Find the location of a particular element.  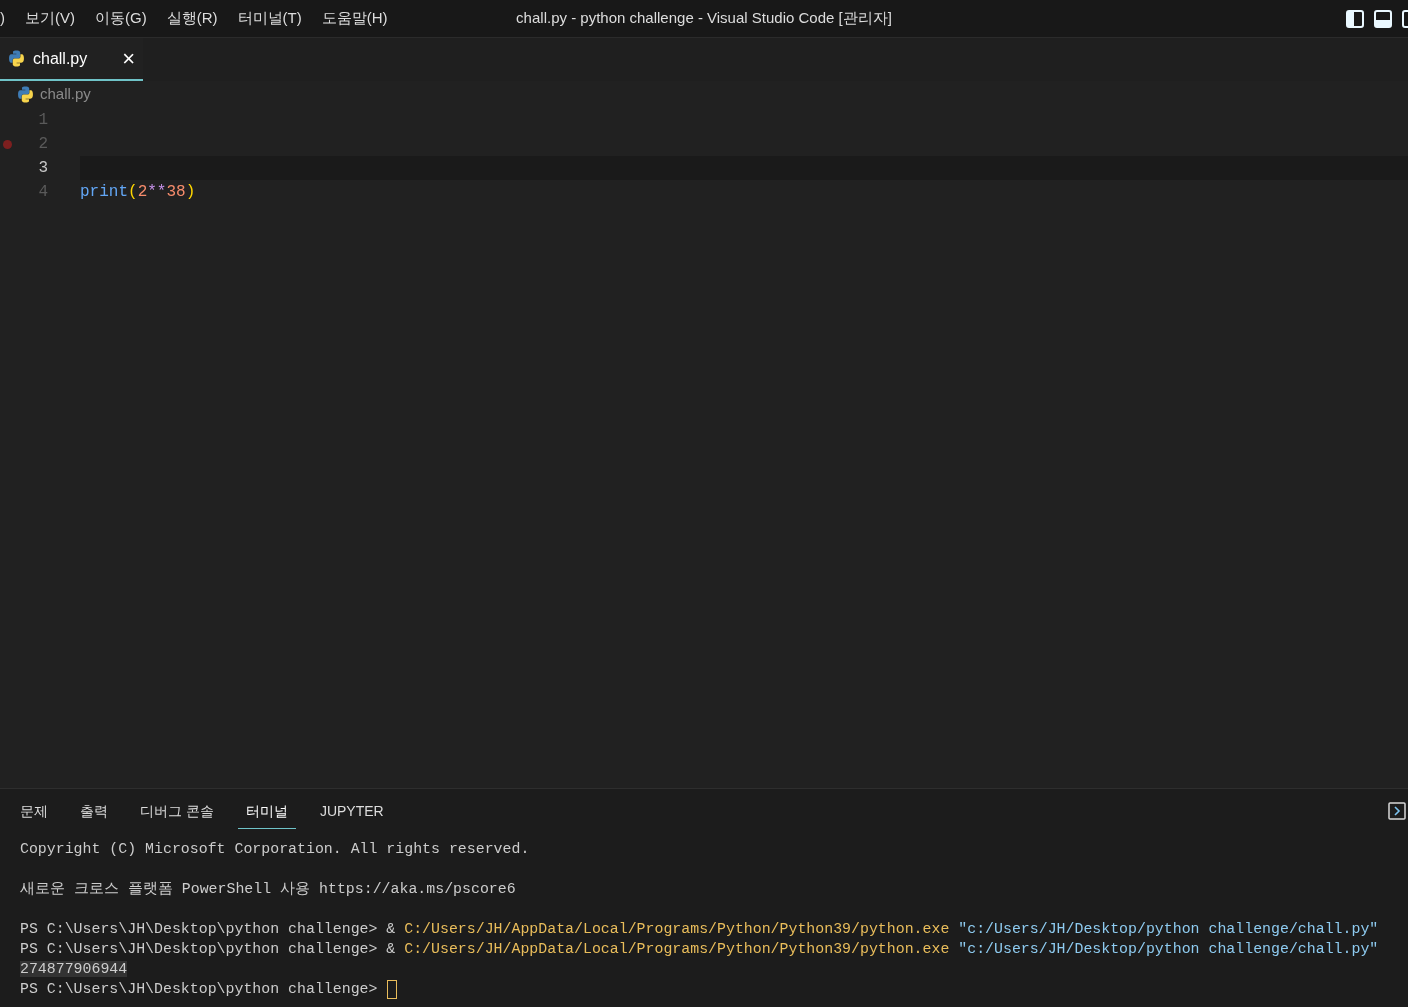

chevron-right-icon is located at coordinates (1397, 811).